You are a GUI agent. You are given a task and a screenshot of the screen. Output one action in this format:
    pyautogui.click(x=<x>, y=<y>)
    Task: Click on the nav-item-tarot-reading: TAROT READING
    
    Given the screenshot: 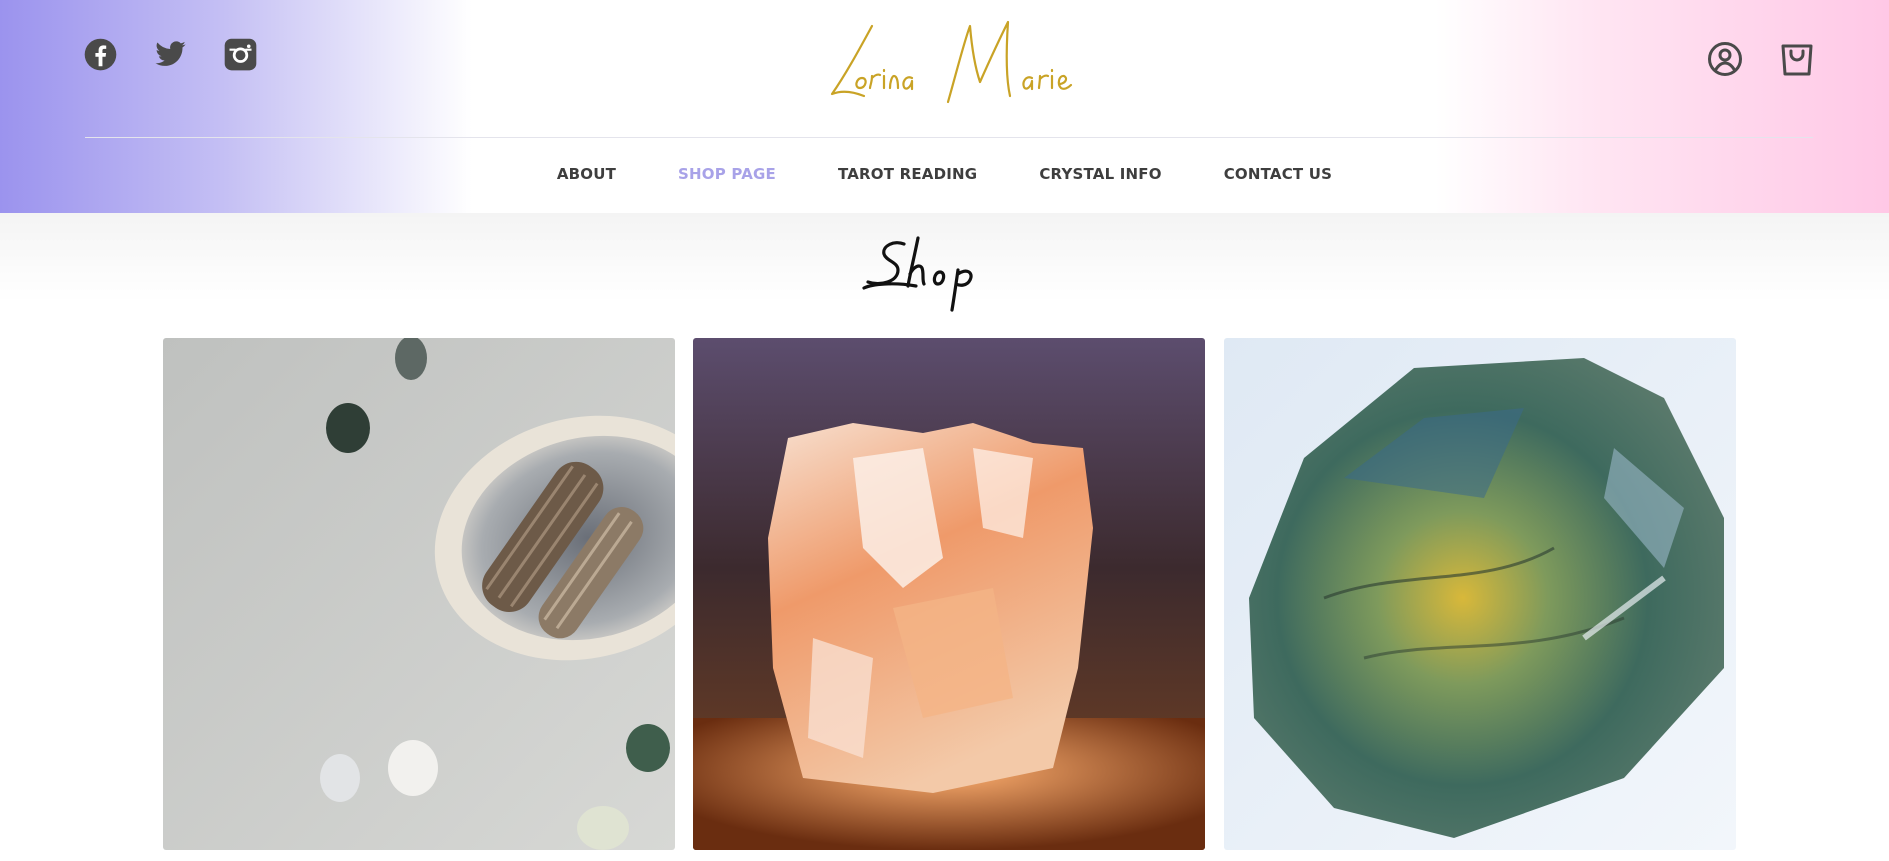 What is the action you would take?
    pyautogui.click(x=907, y=174)
    